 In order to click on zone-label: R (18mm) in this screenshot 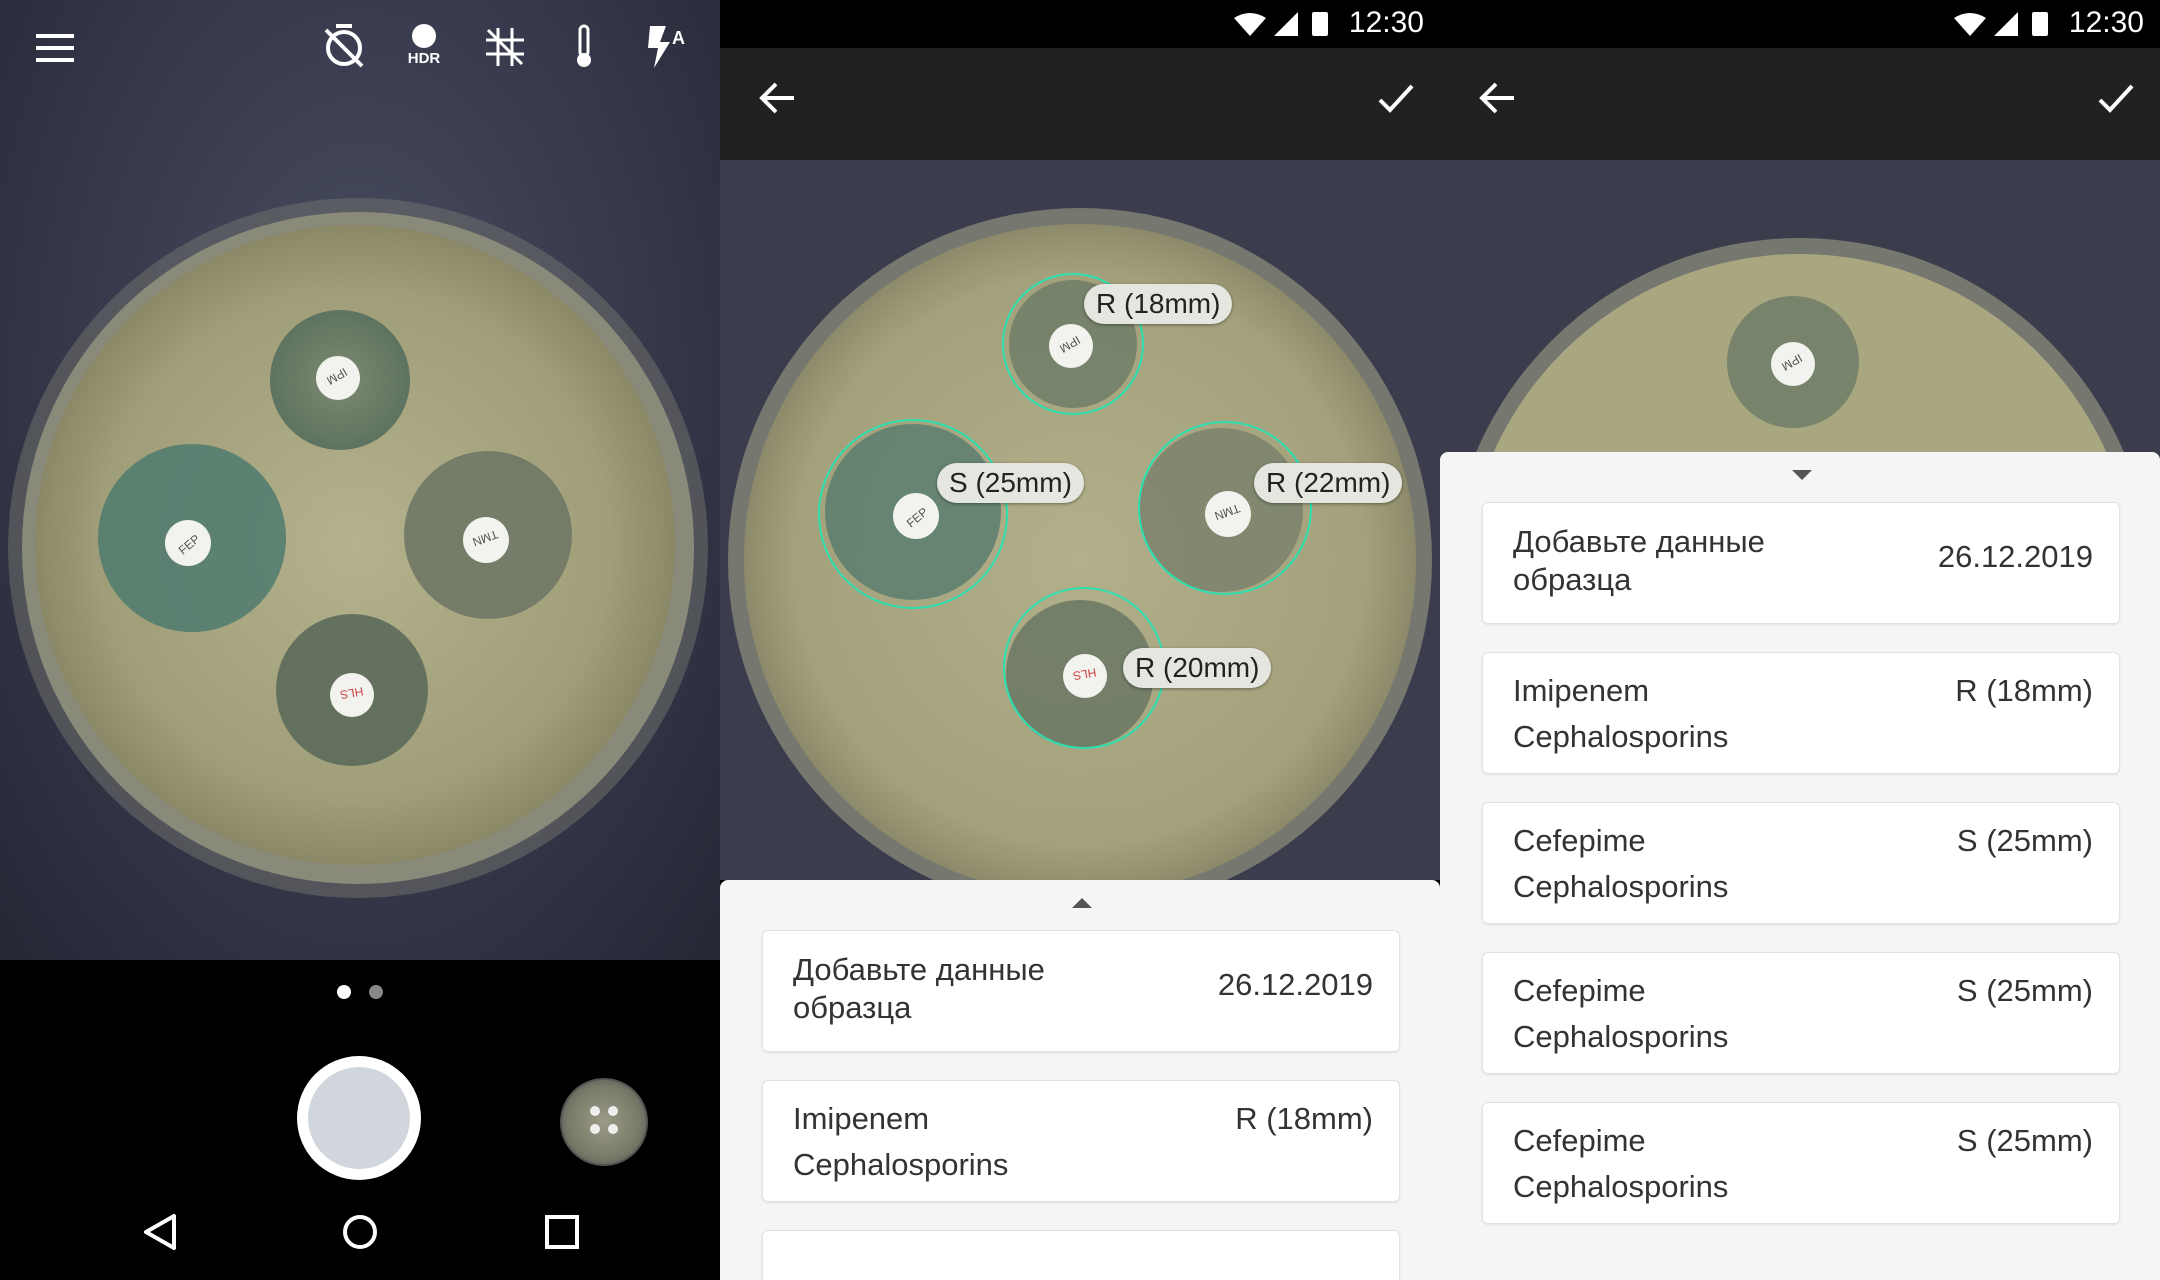, I will do `click(1158, 304)`.